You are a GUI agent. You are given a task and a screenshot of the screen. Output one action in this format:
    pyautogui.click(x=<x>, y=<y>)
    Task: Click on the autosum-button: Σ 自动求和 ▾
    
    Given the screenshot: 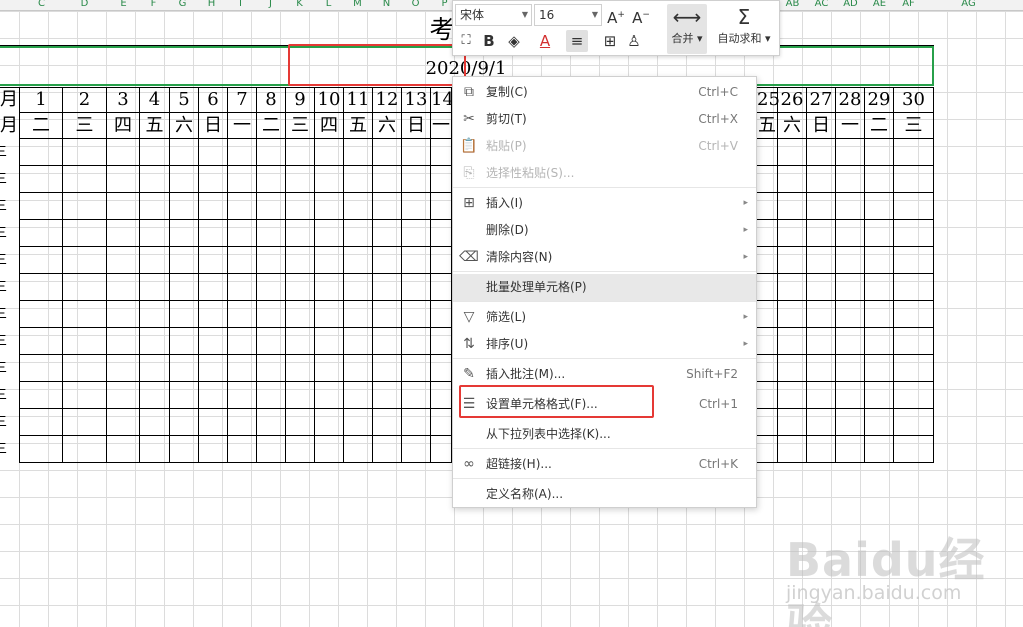 What is the action you would take?
    pyautogui.click(x=744, y=29)
    